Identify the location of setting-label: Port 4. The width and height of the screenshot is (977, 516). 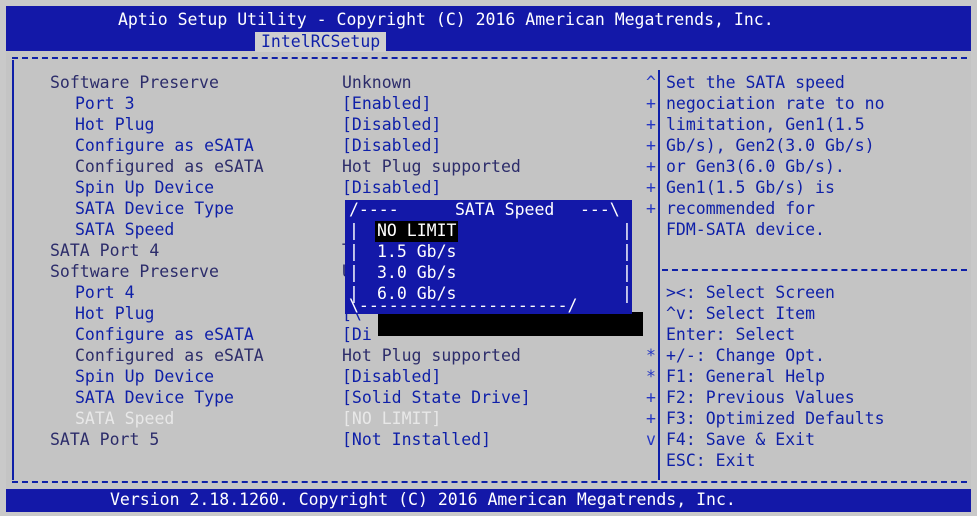
(105, 293).